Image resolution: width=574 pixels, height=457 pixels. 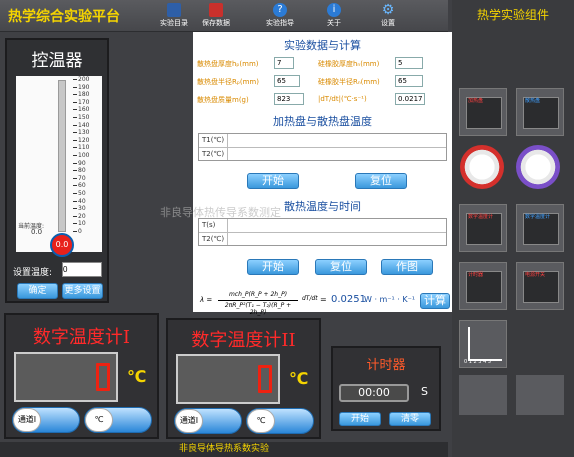 I want to click on thermometer-bulb: 0.0, so click(x=62, y=245).